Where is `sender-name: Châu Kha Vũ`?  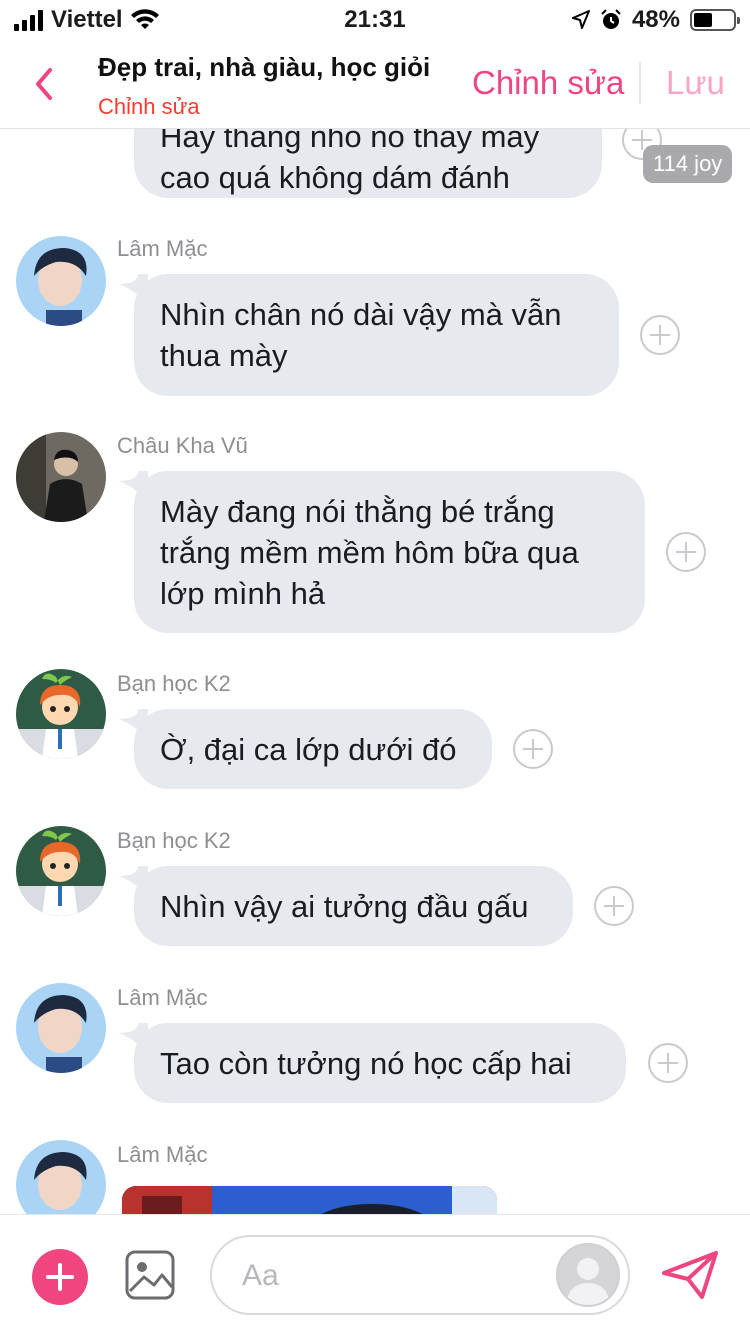 sender-name: Châu Kha Vũ is located at coordinates (182, 445).